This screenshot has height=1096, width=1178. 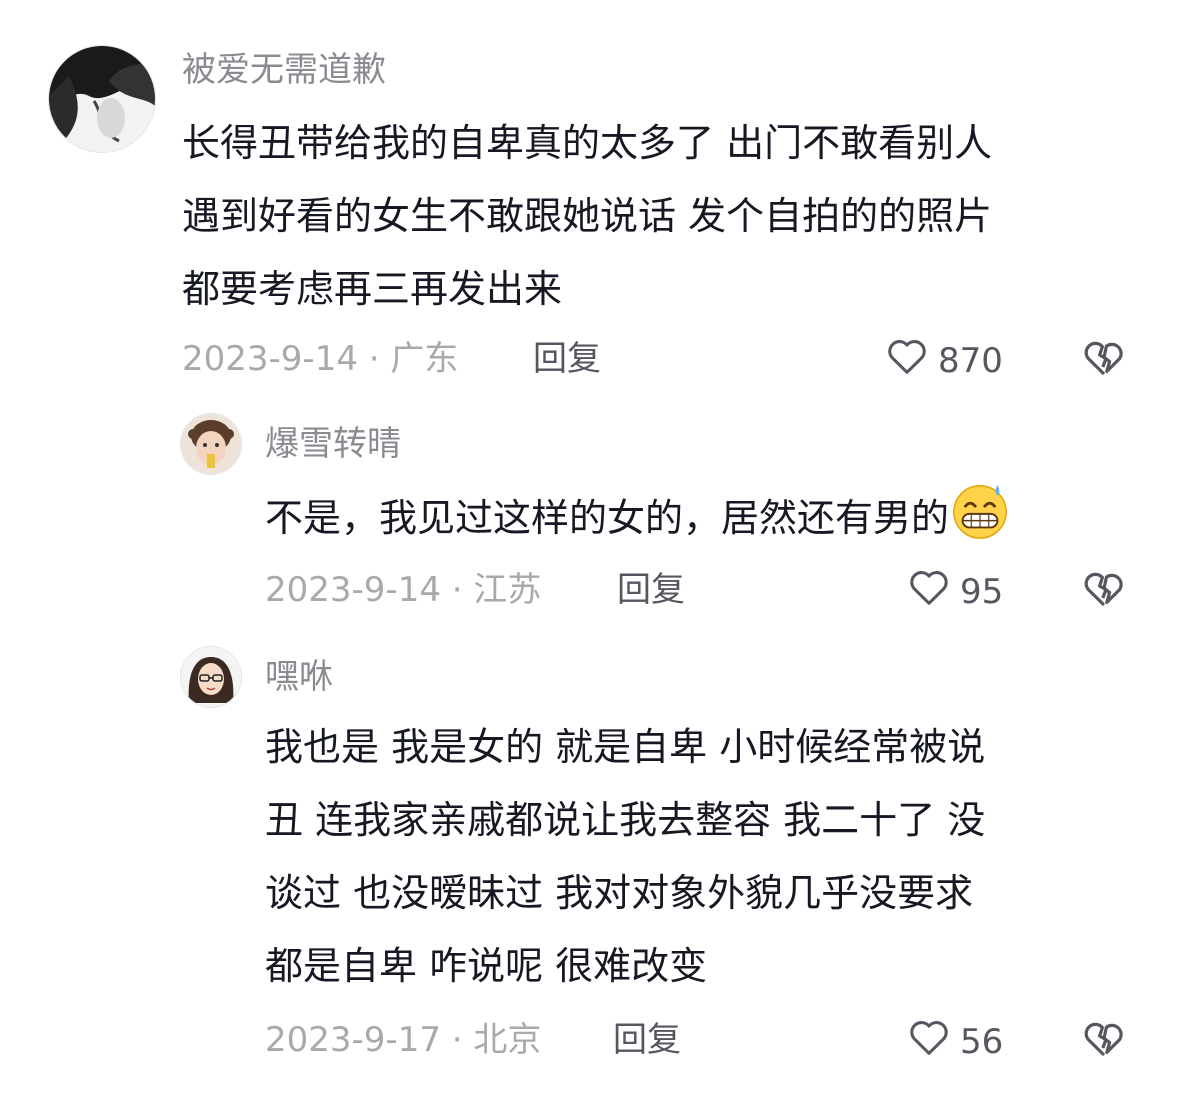 I want to click on like-count: 95, so click(x=982, y=591).